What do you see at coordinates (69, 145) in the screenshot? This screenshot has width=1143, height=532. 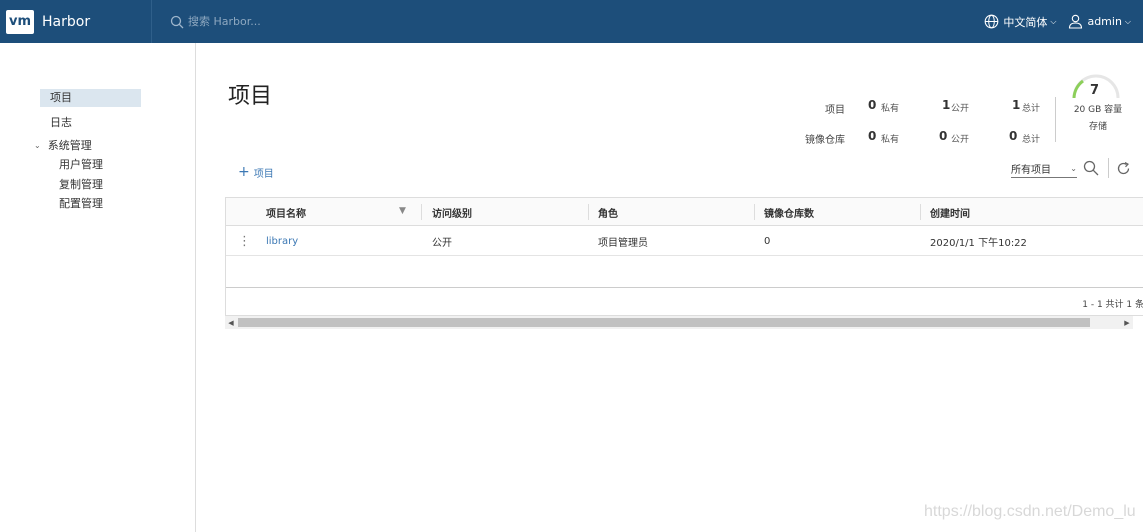 I see `sidebar-item-label: 系统管理` at bounding box center [69, 145].